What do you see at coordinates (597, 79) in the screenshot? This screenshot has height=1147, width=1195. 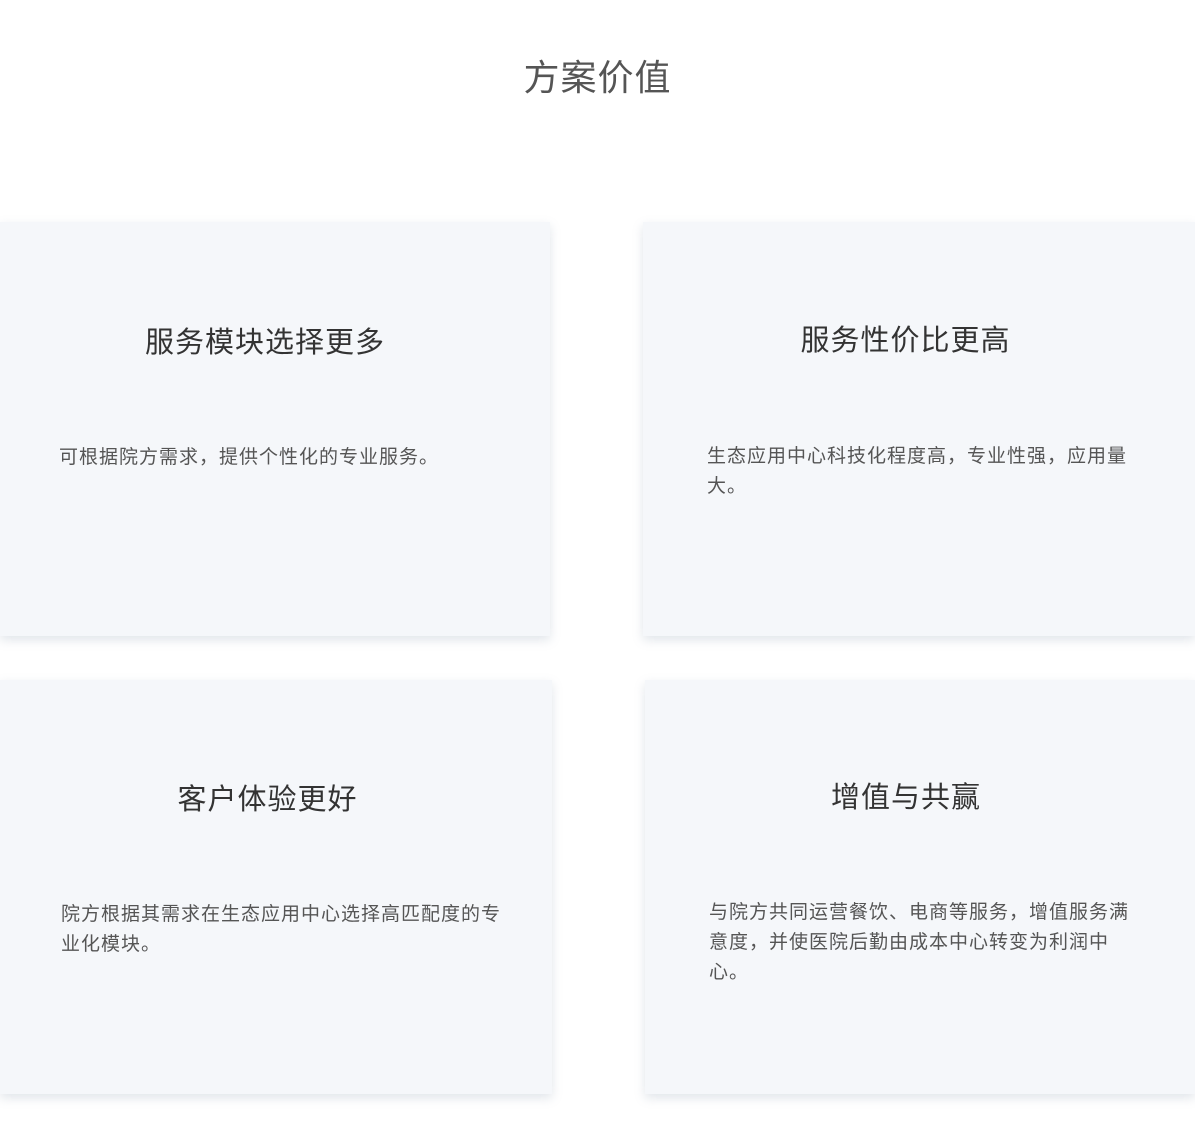 I see `page-title: 方案价值` at bounding box center [597, 79].